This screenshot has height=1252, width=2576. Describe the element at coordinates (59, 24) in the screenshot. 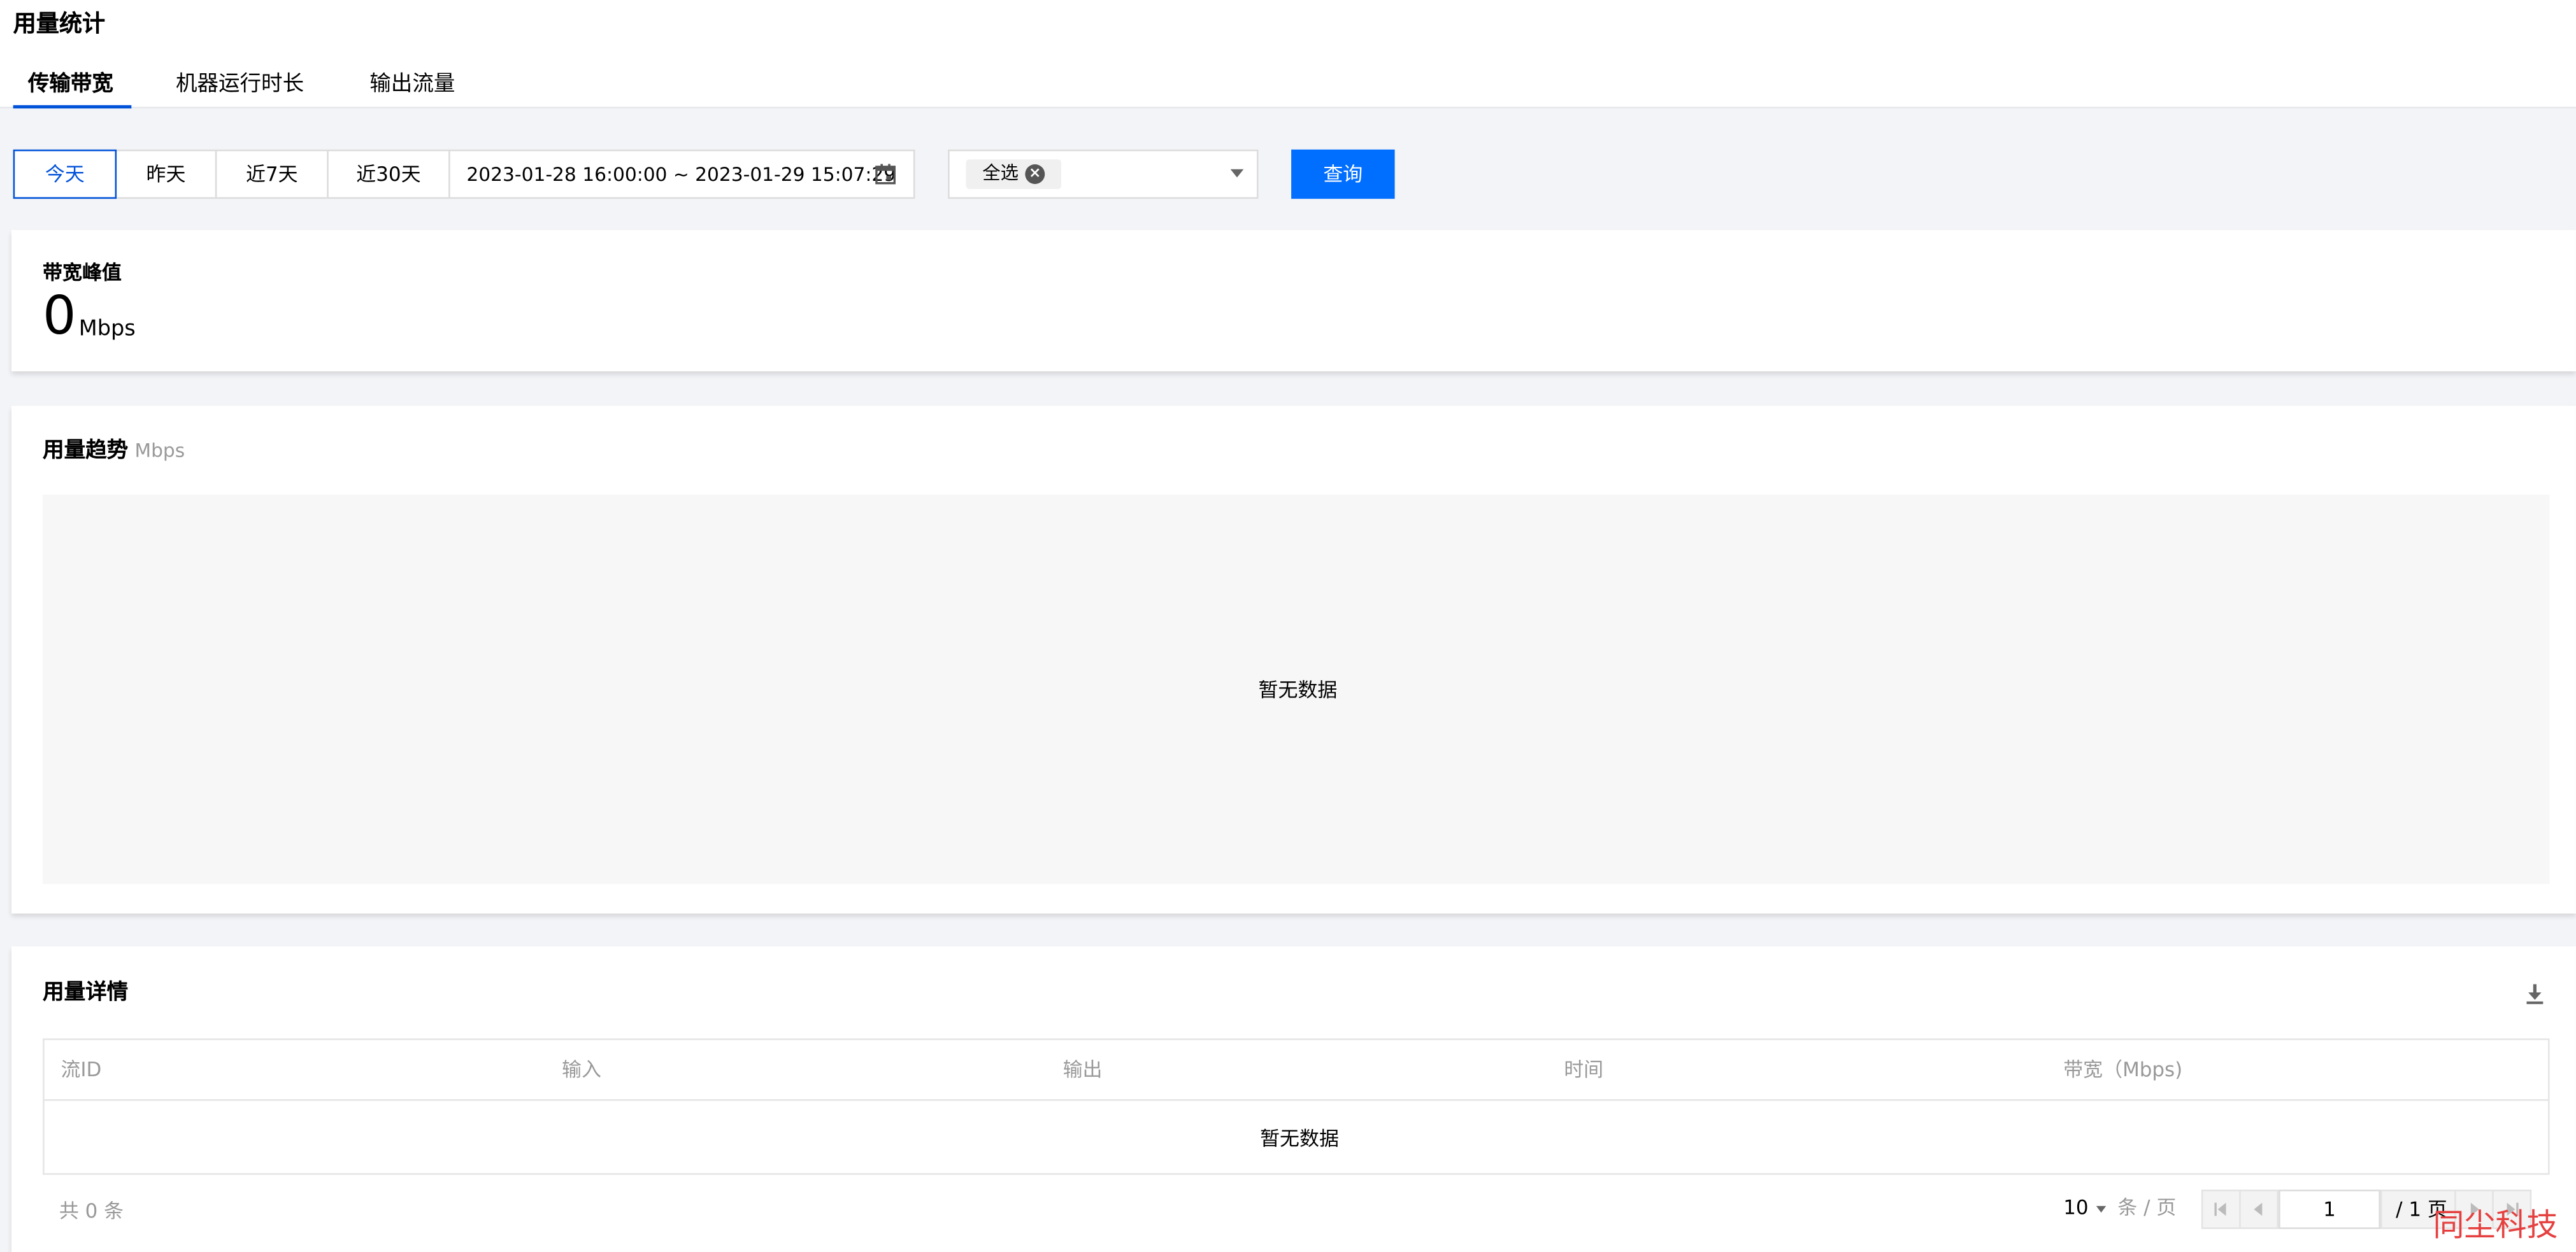

I see `page-title: 用量统计` at that location.